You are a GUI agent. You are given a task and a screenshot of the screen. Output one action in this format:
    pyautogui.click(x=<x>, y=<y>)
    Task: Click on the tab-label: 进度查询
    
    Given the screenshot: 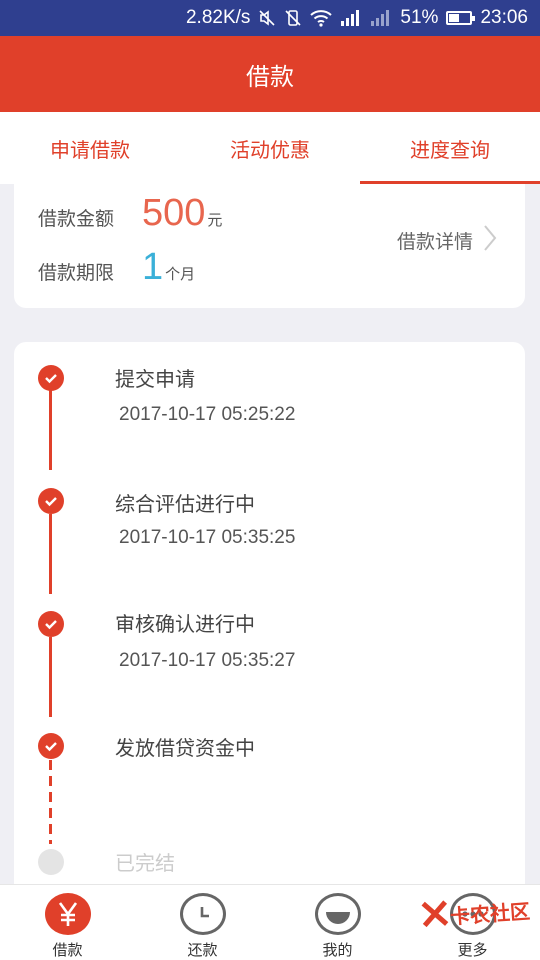 What is the action you would take?
    pyautogui.click(x=450, y=149)
    